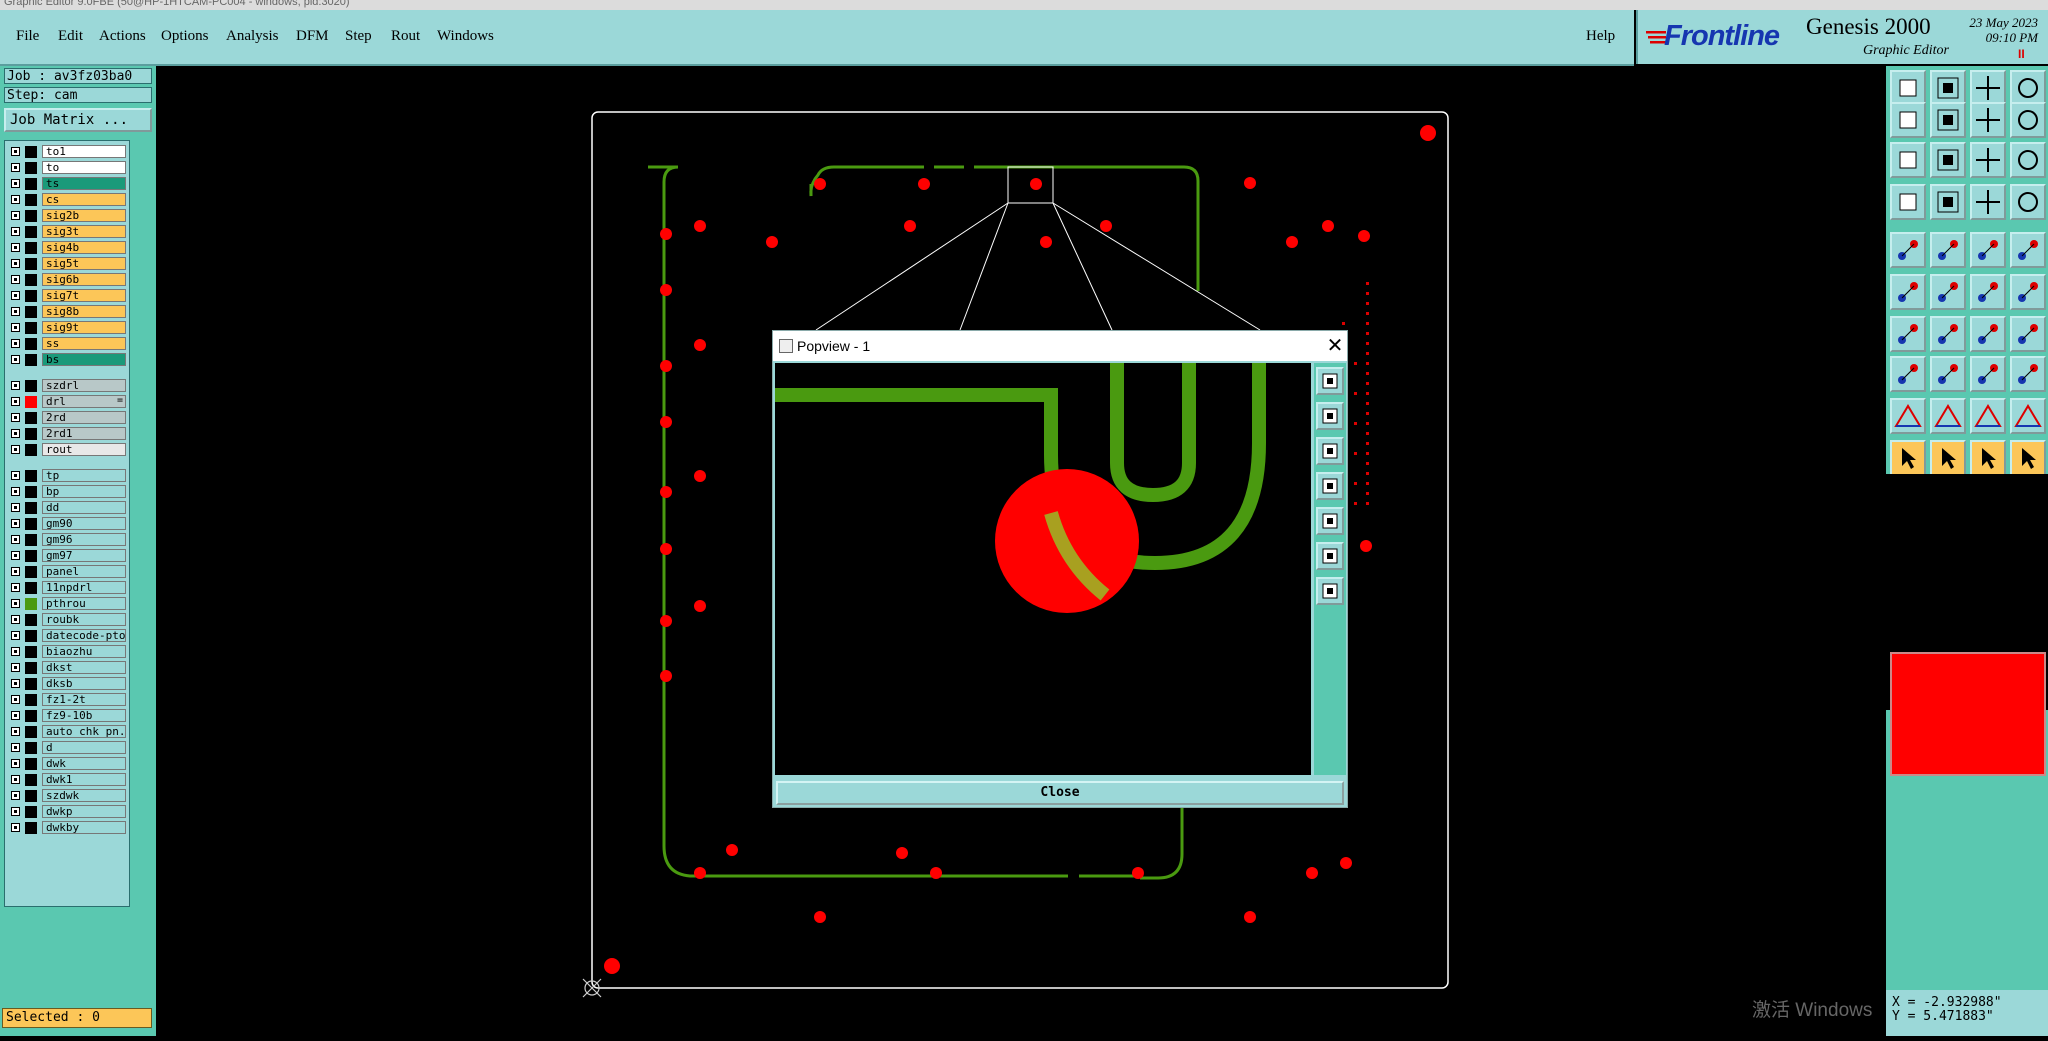 The width and height of the screenshot is (2048, 1041). I want to click on layer-name: sig9t, so click(84, 327).